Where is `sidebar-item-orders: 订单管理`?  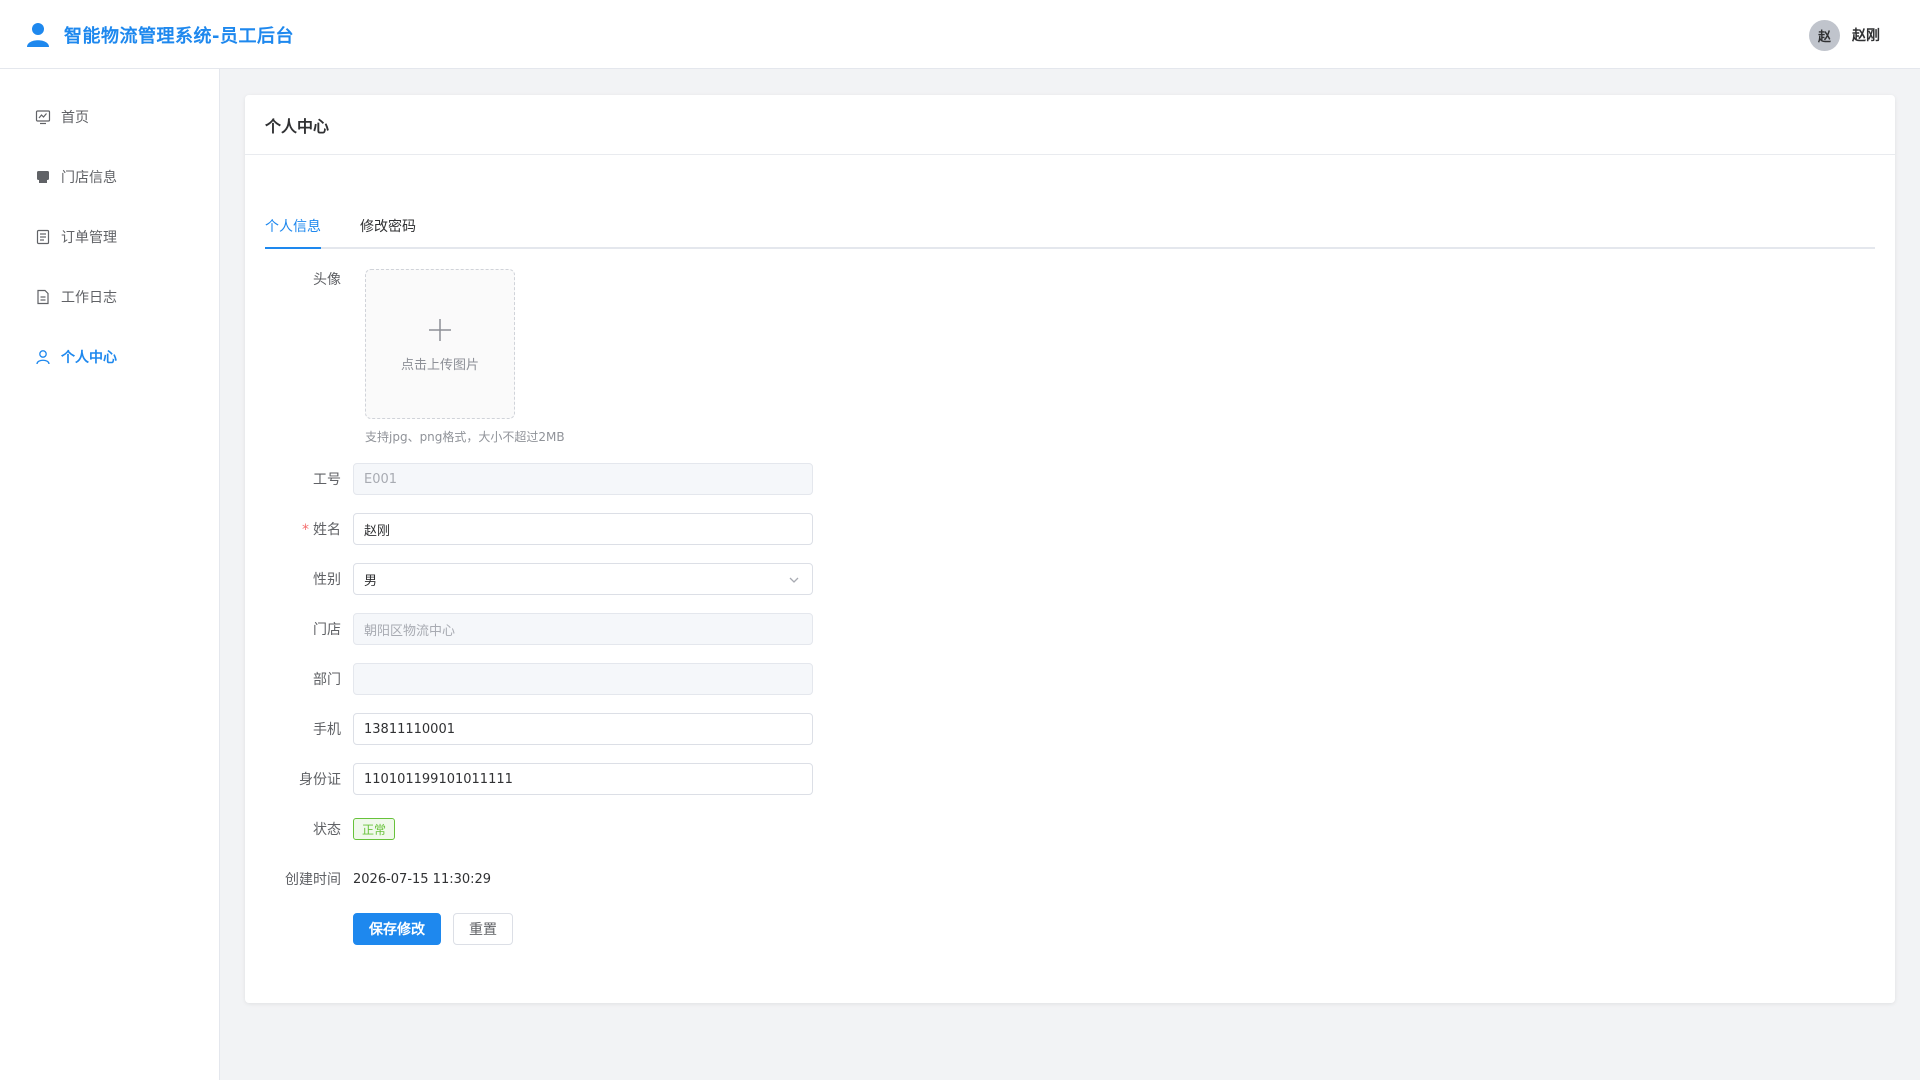 sidebar-item-orders: 订单管理 is located at coordinates (76, 237).